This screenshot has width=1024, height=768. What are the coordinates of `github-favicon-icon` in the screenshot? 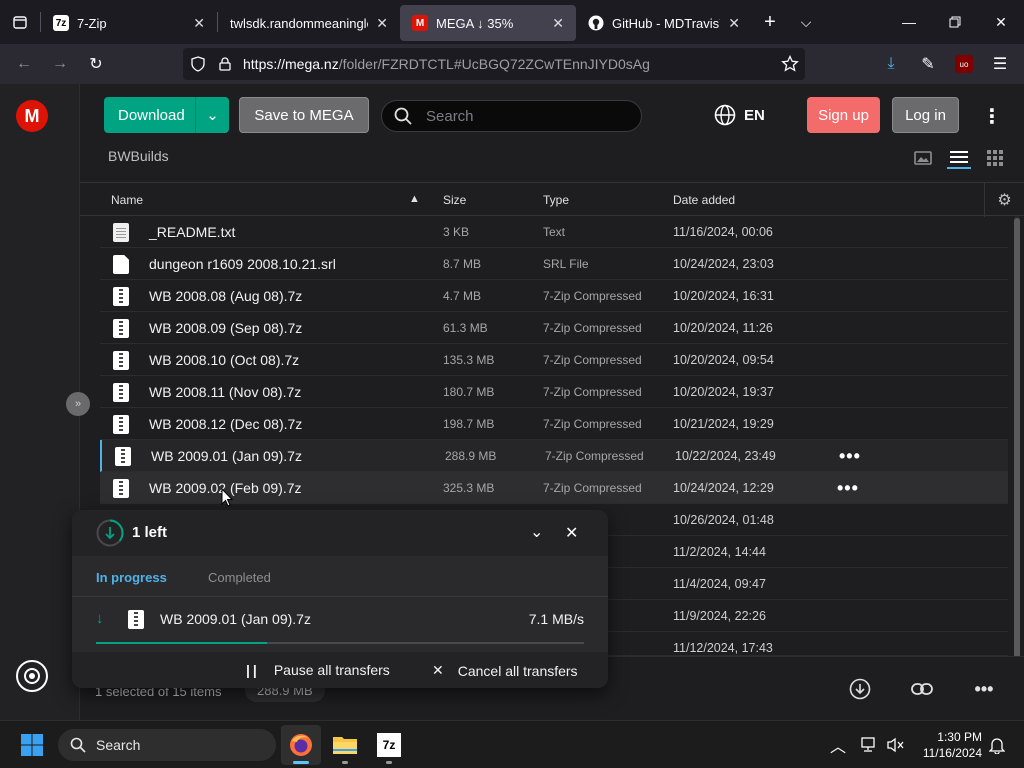 It's located at (596, 23).